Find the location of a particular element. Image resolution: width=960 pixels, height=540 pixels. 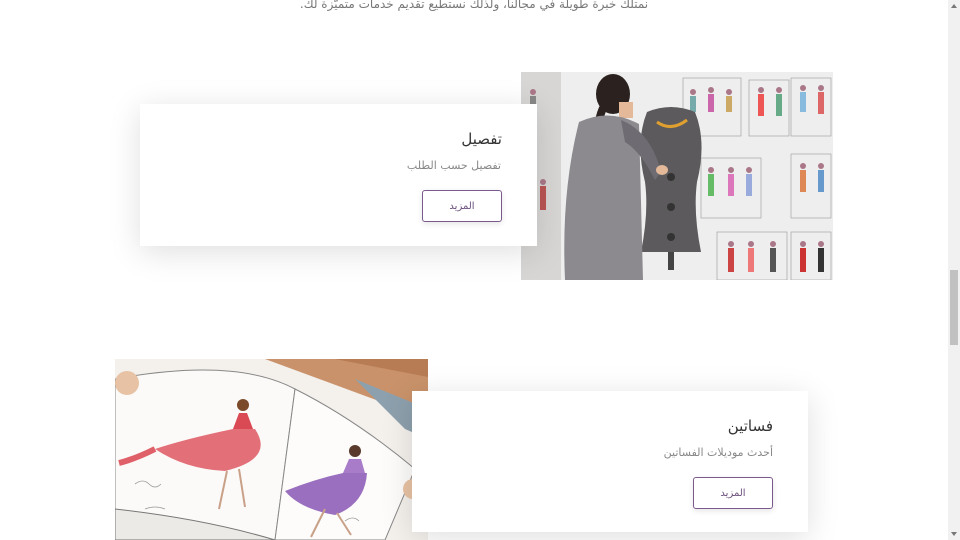

scroll-up-arrow-icon is located at coordinates (954, 6).